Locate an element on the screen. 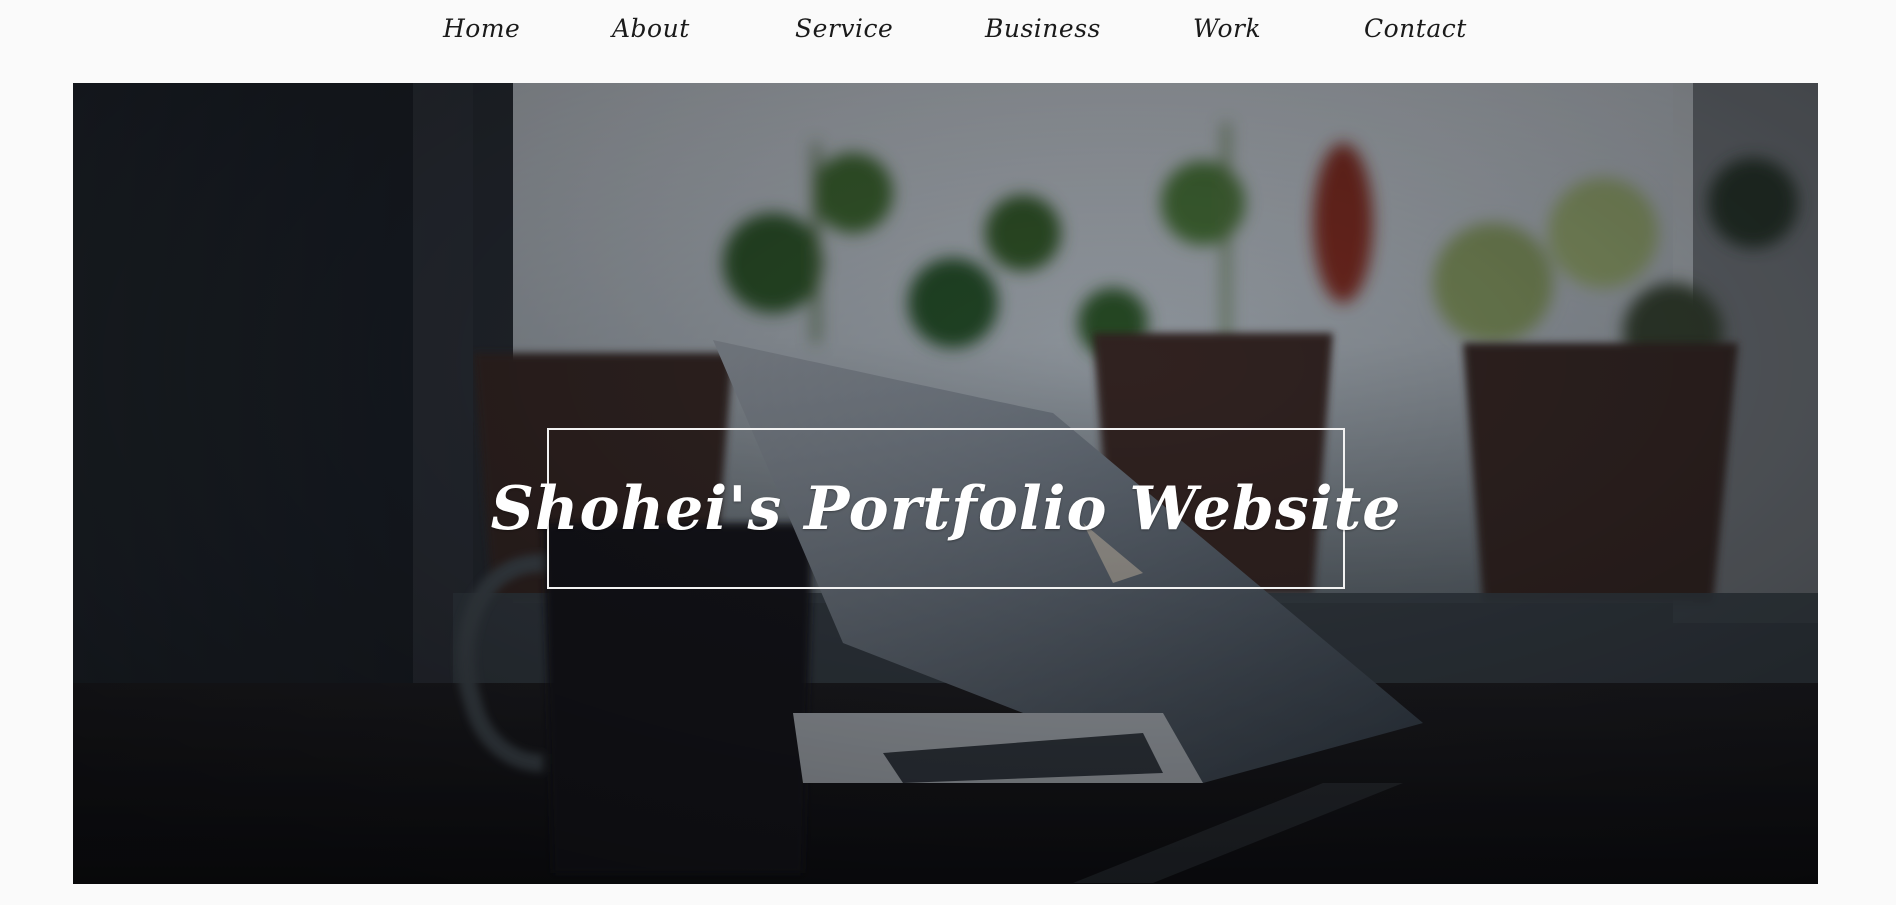 The height and width of the screenshot is (905, 1896). nav-link-contact: Contact is located at coordinates (1415, 28).